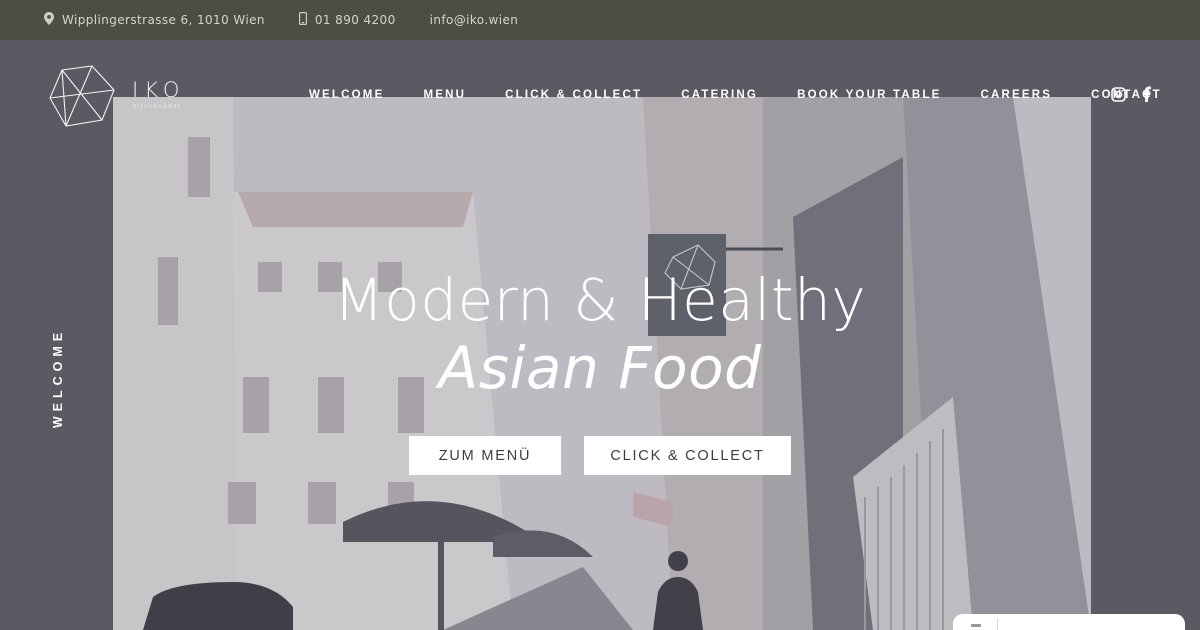  I want to click on social-links, so click(1131, 94).